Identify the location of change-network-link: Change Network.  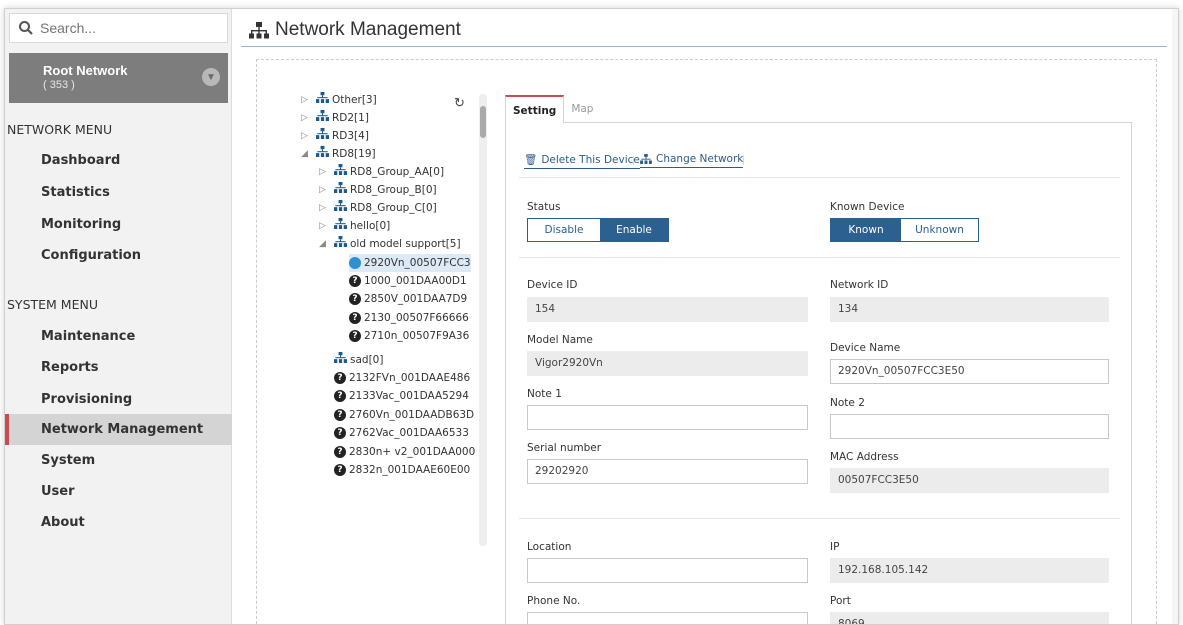
(692, 160).